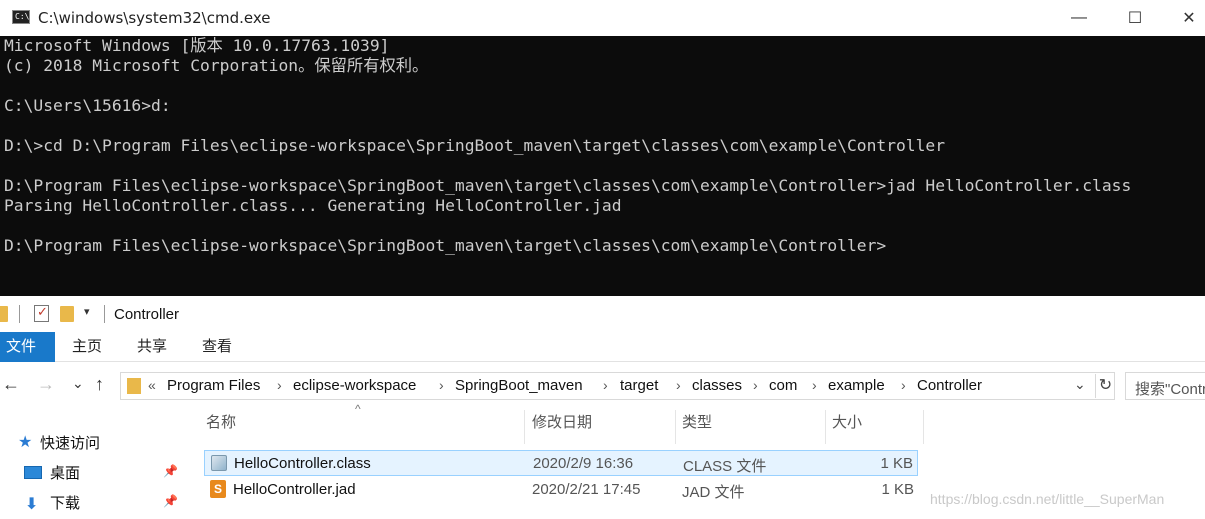  Describe the element at coordinates (11, 384) in the screenshot. I see `back-arrow-icon: ←` at that location.